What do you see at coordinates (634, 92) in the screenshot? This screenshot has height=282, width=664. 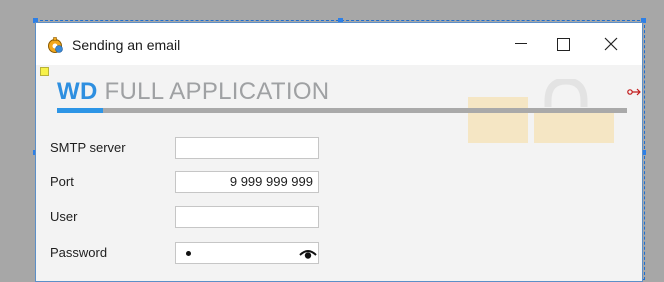 I see `link-arrow-icon` at bounding box center [634, 92].